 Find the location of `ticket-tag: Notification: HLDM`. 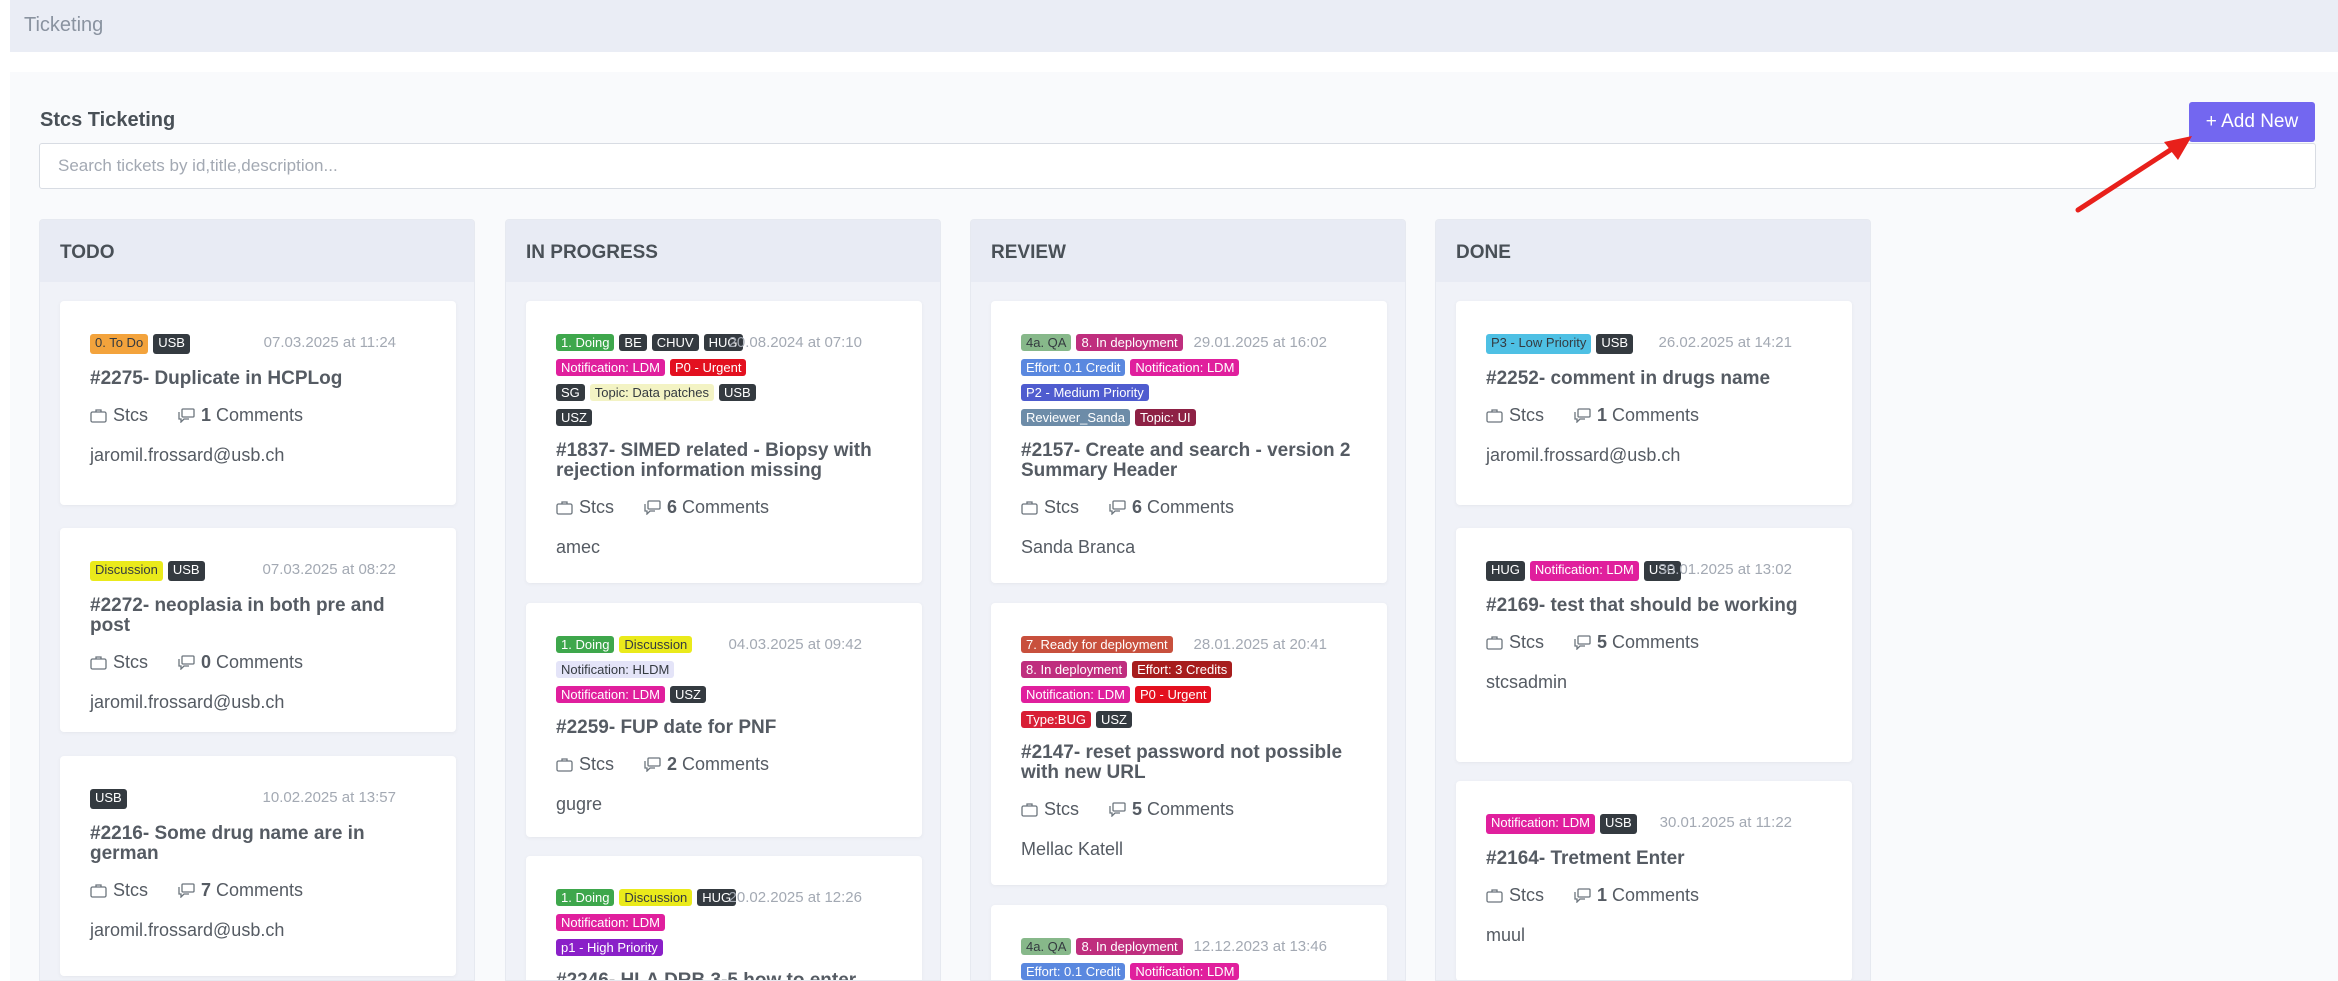

ticket-tag: Notification: HLDM is located at coordinates (615, 669).